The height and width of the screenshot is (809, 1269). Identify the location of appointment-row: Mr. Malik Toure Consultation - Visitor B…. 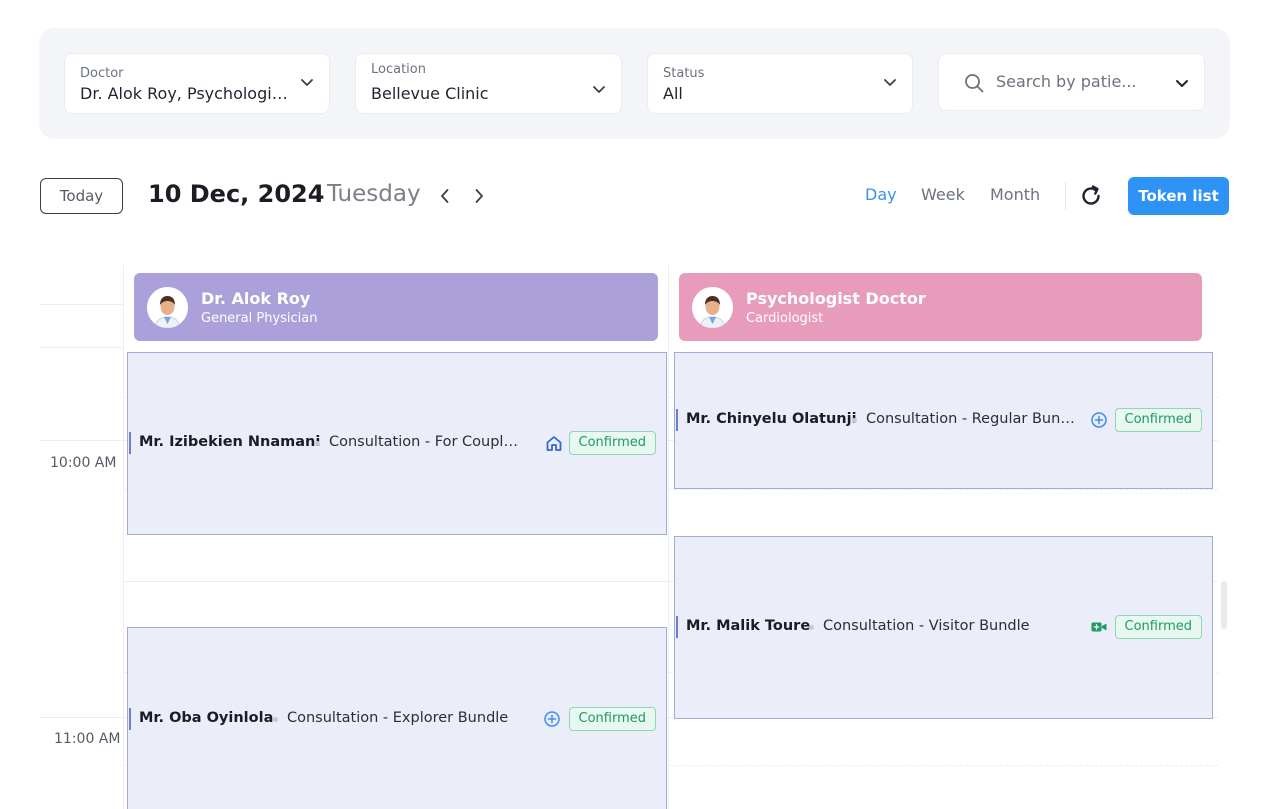
(939, 627).